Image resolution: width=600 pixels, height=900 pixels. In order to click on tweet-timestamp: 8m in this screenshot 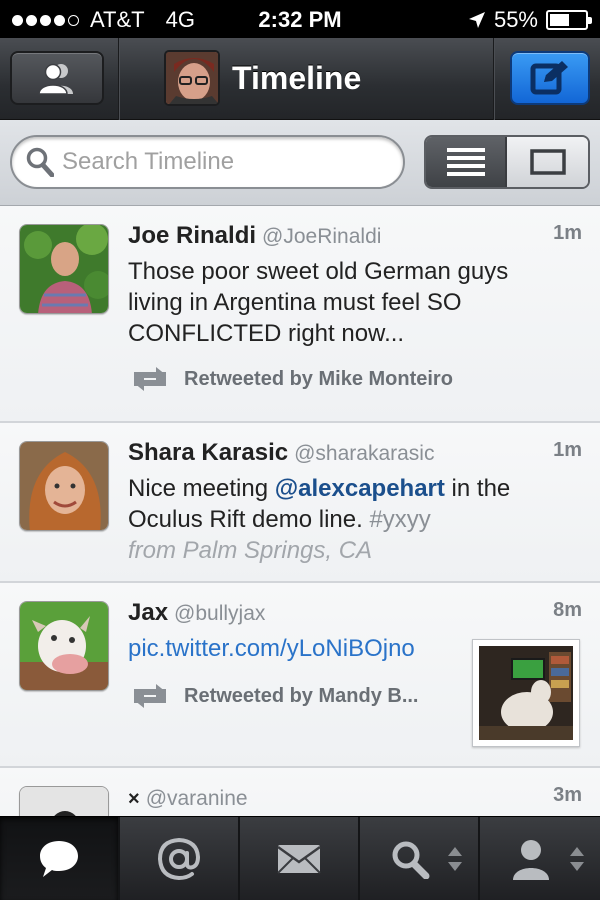, I will do `click(567, 610)`.